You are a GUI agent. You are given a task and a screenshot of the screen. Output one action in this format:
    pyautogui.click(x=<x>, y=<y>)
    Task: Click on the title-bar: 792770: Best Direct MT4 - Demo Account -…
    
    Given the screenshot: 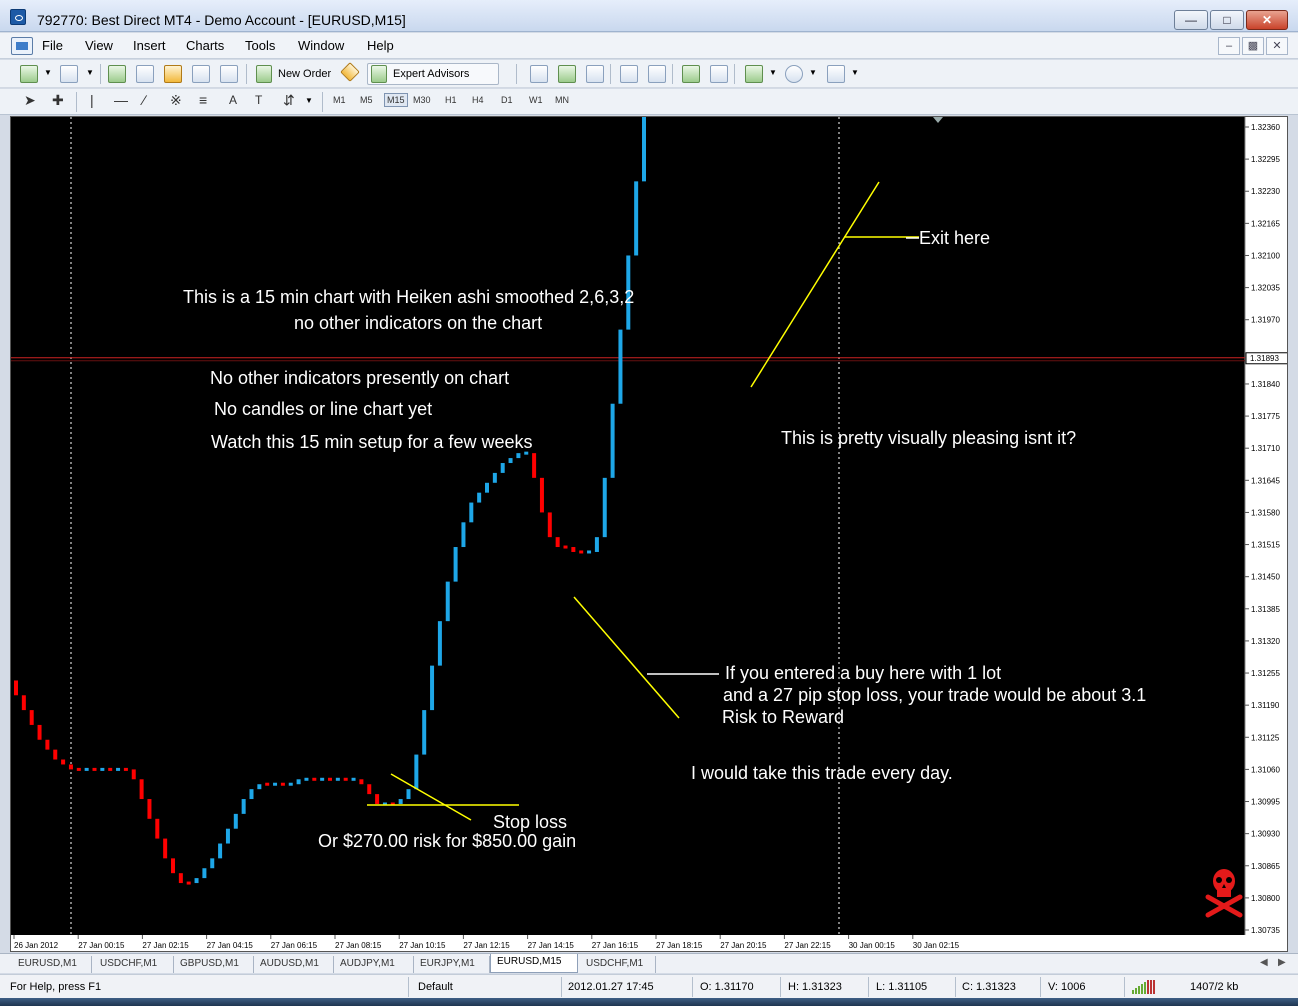 What is the action you would take?
    pyautogui.click(x=649, y=16)
    